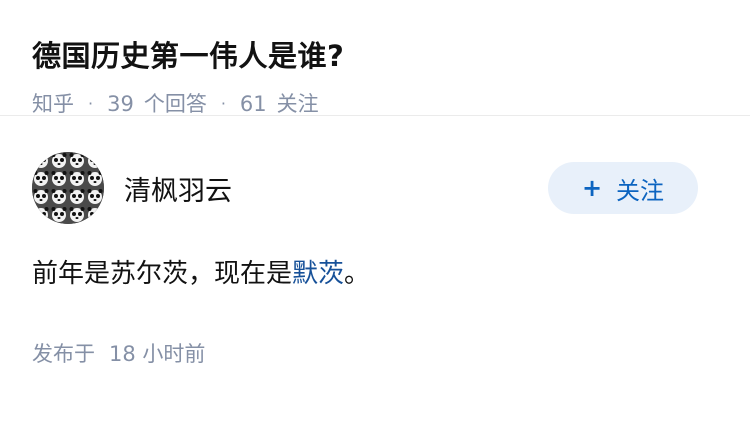 This screenshot has width=750, height=434. What do you see at coordinates (357, 274) in the screenshot?
I see `answer-text-suffix: 。` at bounding box center [357, 274].